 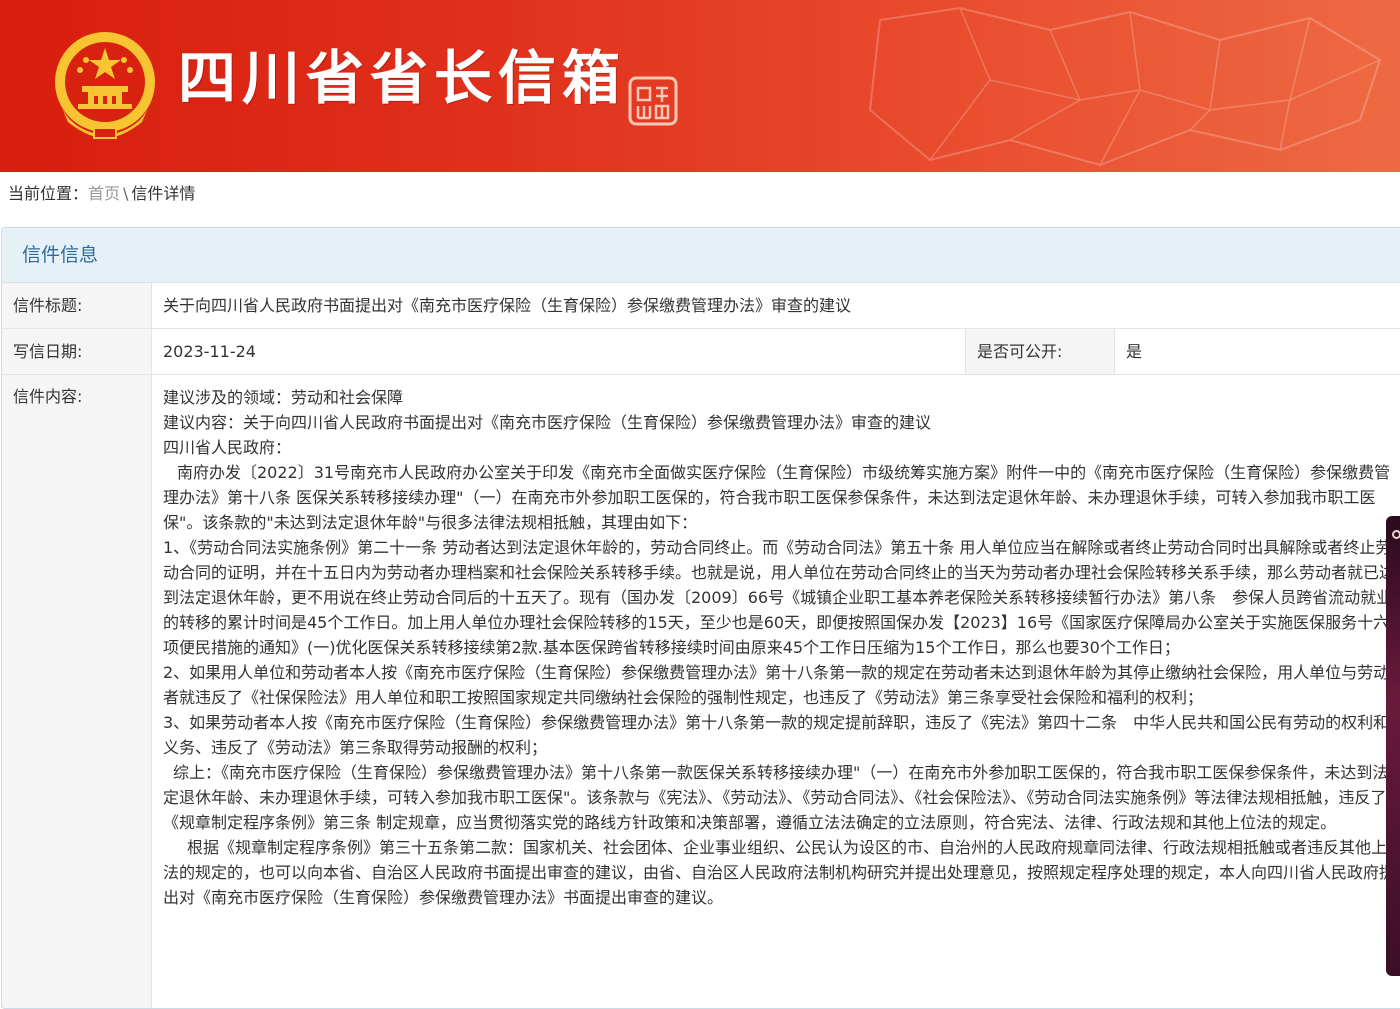 What do you see at coordinates (1125, 86) in the screenshot?
I see `sichuan-map-watermark` at bounding box center [1125, 86].